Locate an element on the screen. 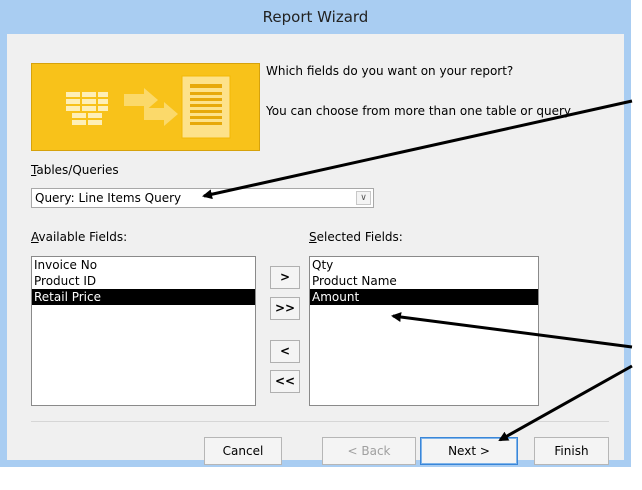 Image resolution: width=642 pixels, height=490 pixels. tables-queries-value: Query: Line Items Query is located at coordinates (108, 198).